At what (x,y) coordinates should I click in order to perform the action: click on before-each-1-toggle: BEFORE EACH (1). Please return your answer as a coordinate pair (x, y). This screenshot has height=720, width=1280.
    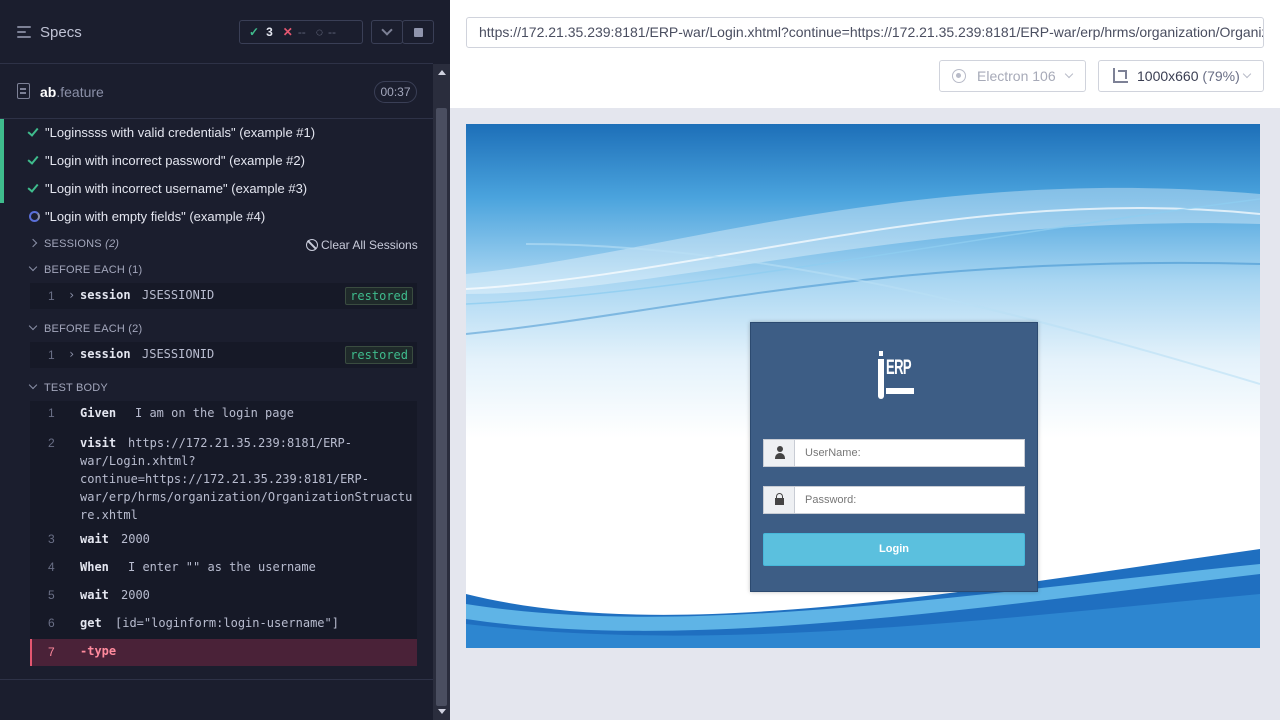
    Looking at the image, I should click on (85, 269).